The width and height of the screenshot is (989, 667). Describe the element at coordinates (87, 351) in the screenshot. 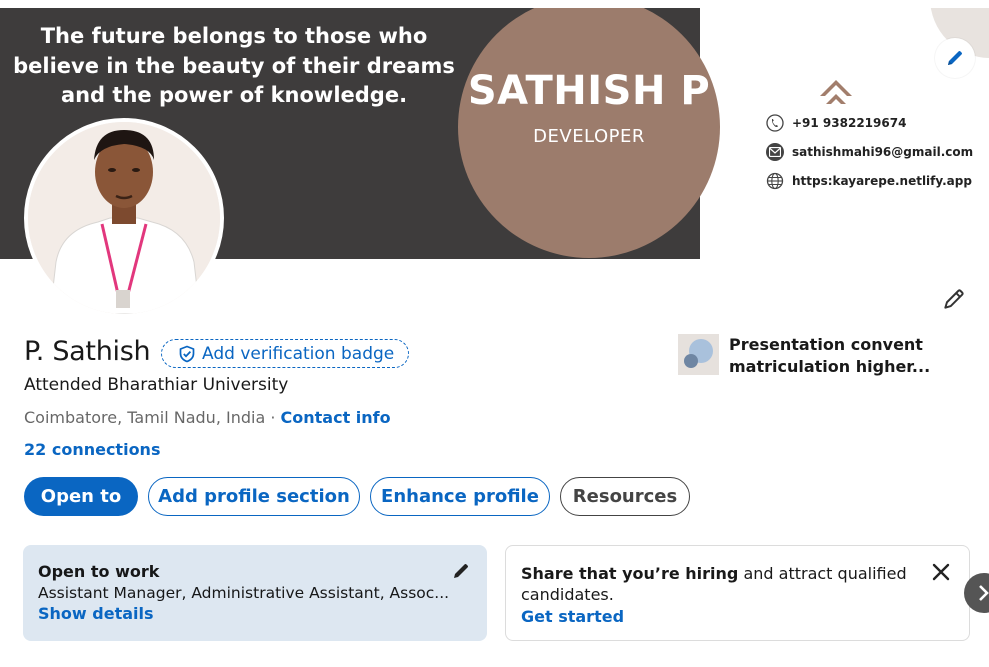

I see `profile-name: P. Sathish` at that location.